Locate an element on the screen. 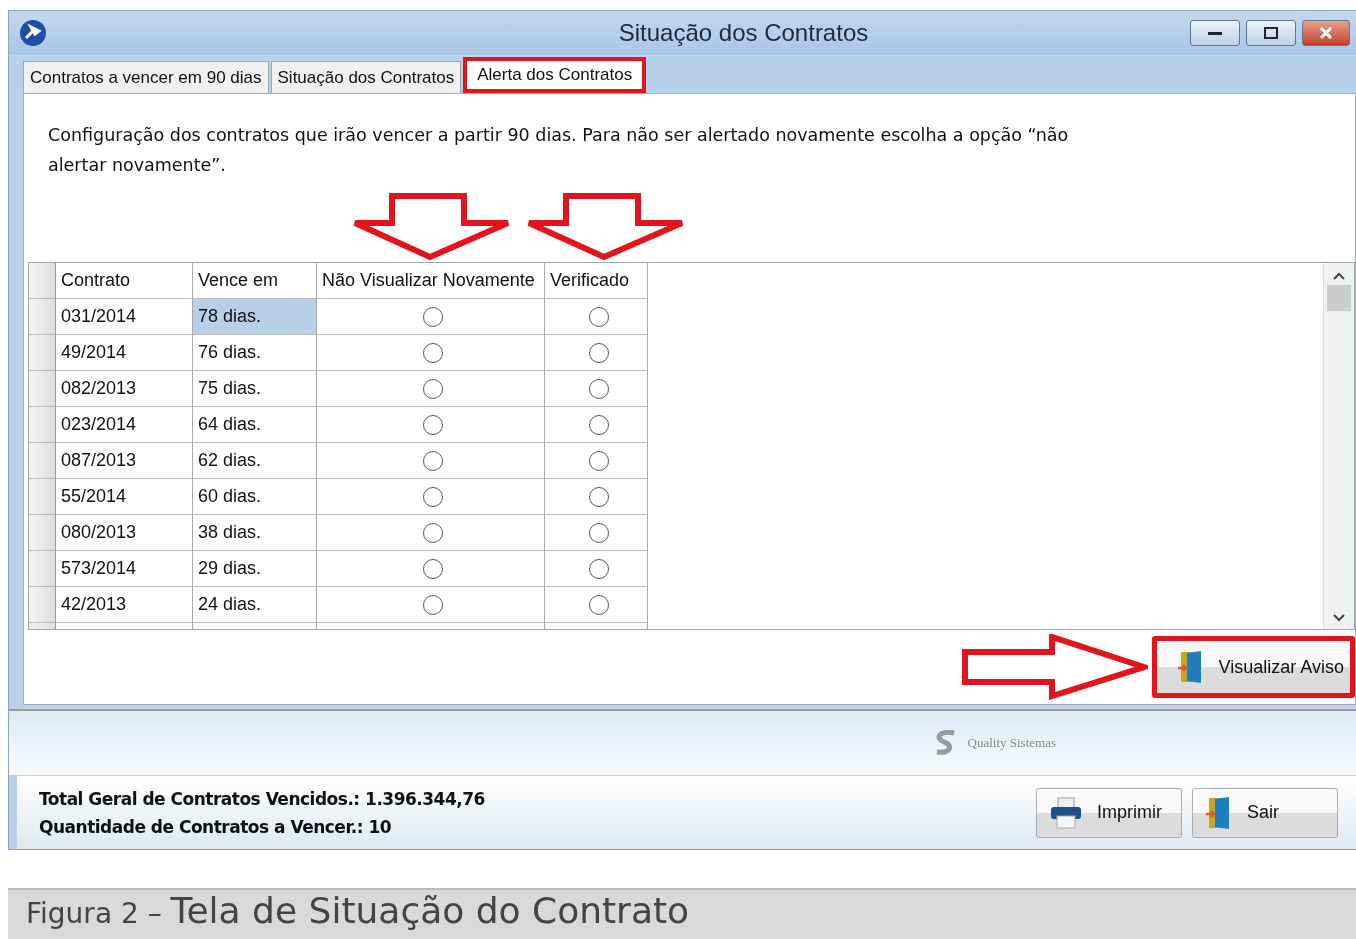  printer-icon is located at coordinates (1066, 812).